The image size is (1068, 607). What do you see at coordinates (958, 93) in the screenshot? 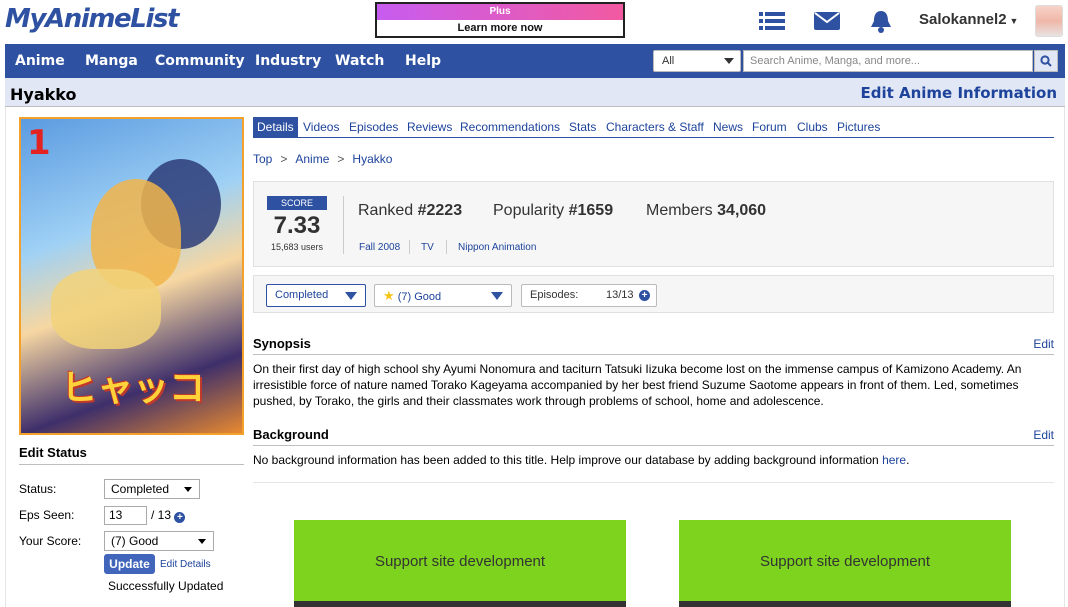
I see `edit-anime-info-link: Edit Anime Information` at bounding box center [958, 93].